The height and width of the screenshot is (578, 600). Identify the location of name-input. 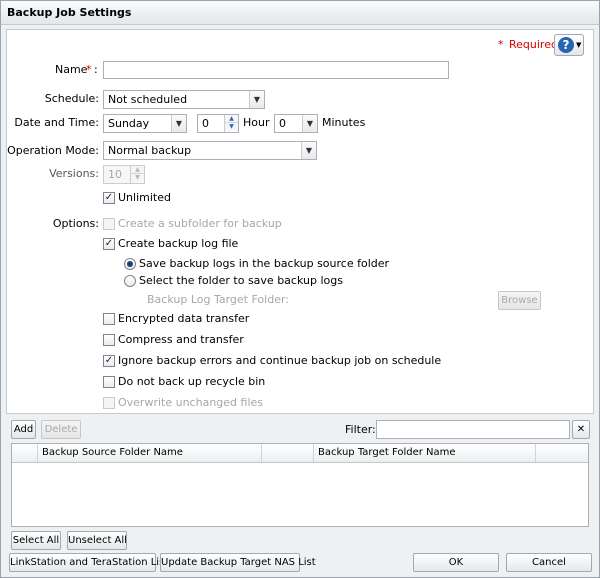
(276, 70).